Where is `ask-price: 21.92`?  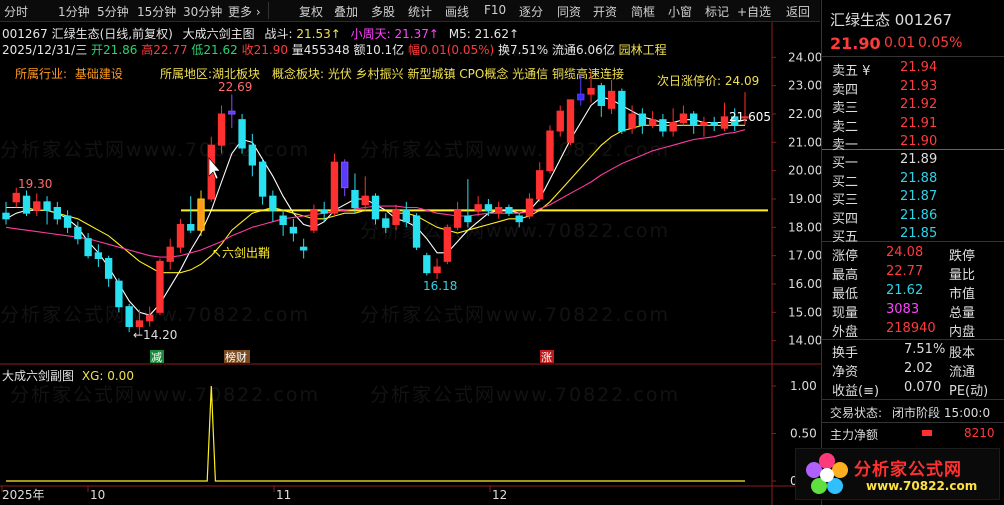 ask-price: 21.92 is located at coordinates (919, 104).